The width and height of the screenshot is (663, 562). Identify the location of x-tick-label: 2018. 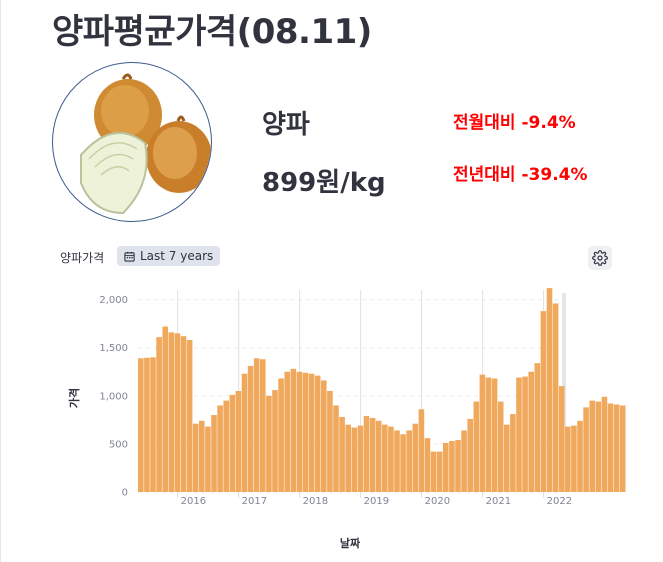
(315, 501).